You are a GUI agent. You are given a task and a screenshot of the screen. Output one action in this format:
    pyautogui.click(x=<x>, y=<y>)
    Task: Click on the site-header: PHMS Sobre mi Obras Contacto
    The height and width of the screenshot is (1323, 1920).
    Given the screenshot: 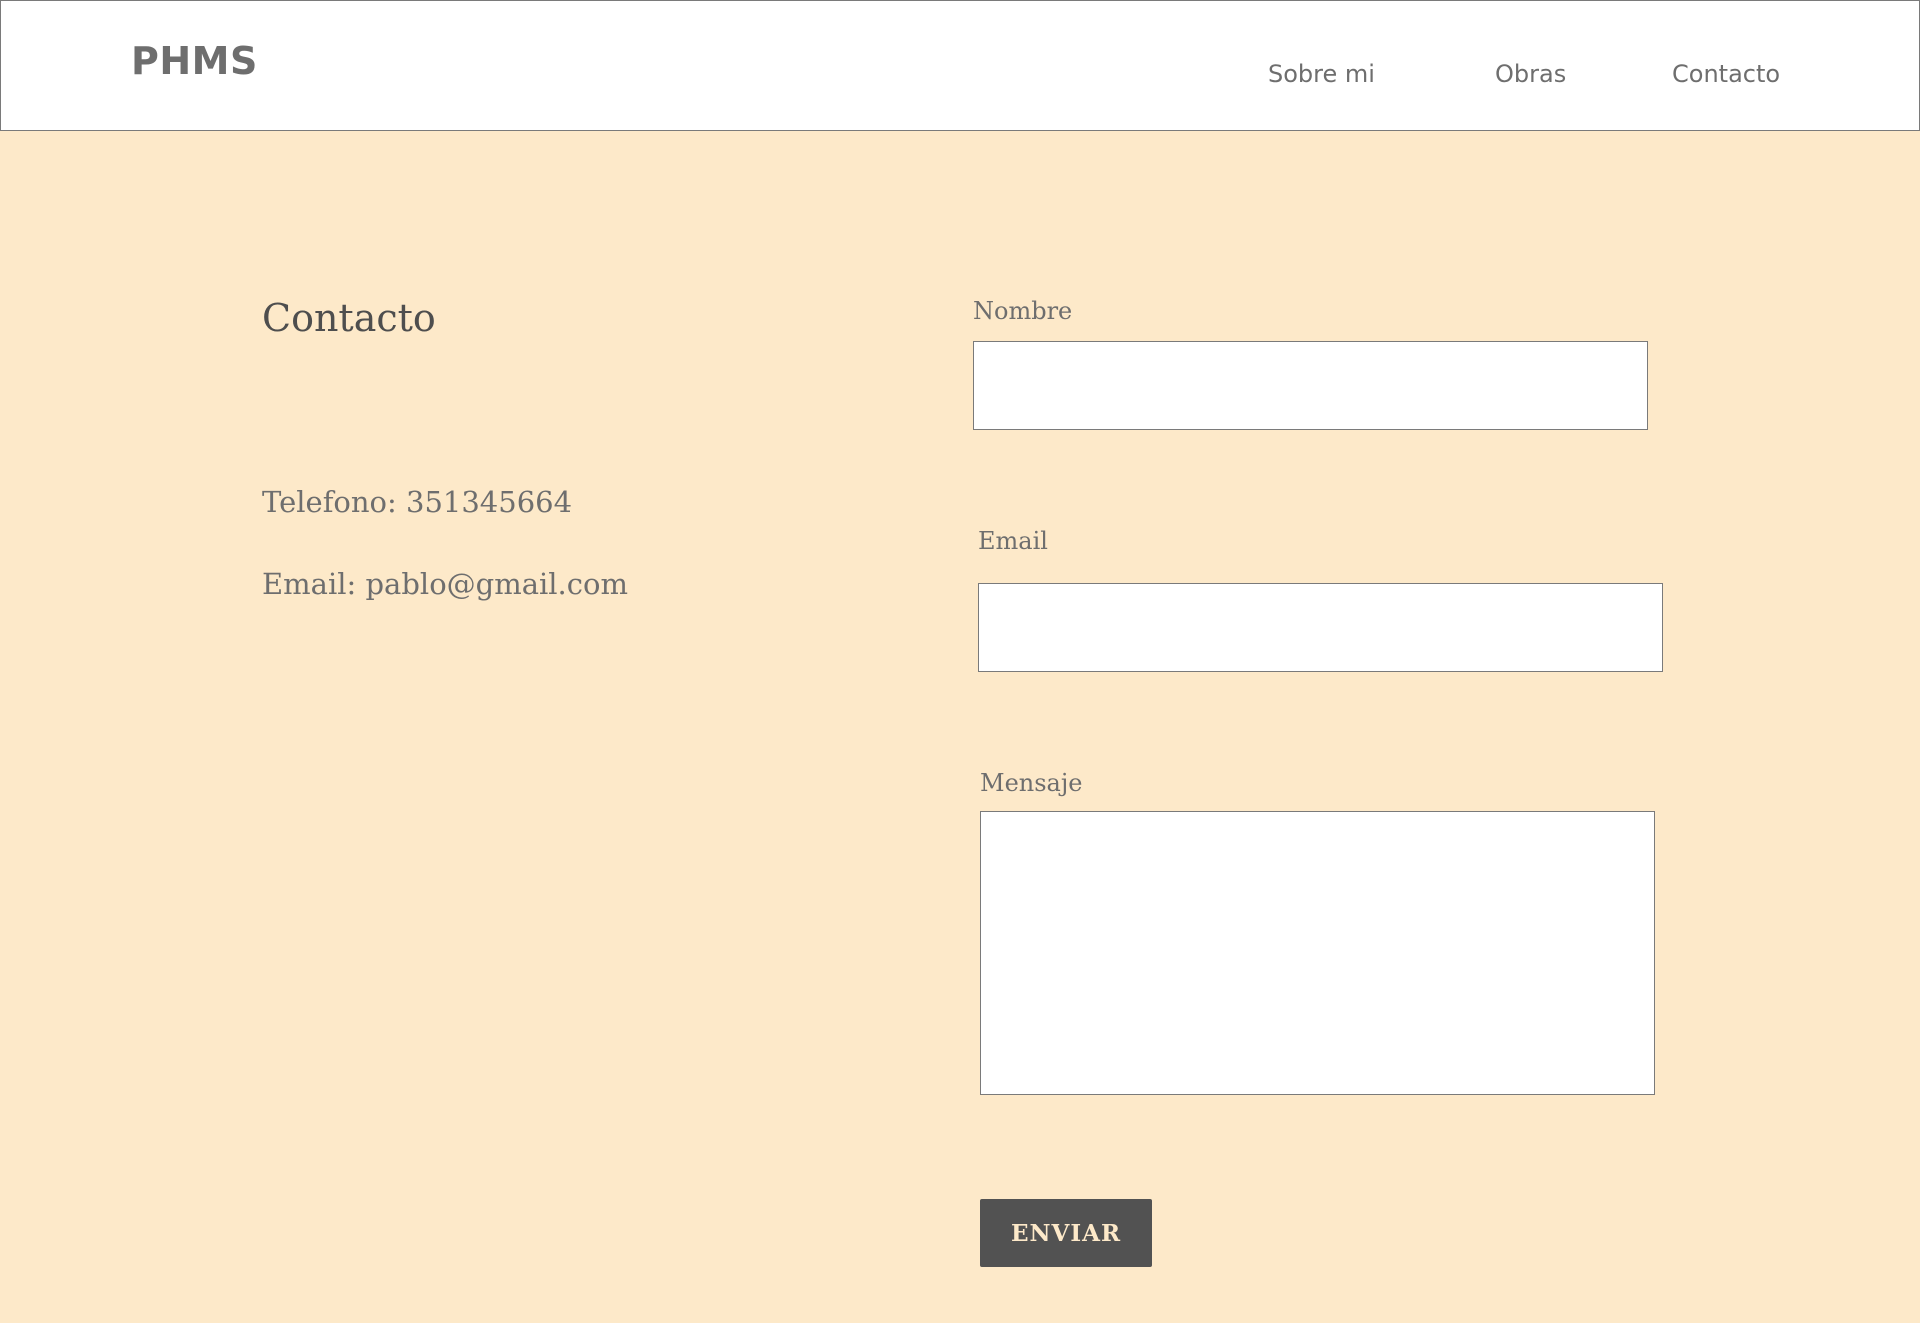 What is the action you would take?
    pyautogui.click(x=960, y=65)
    